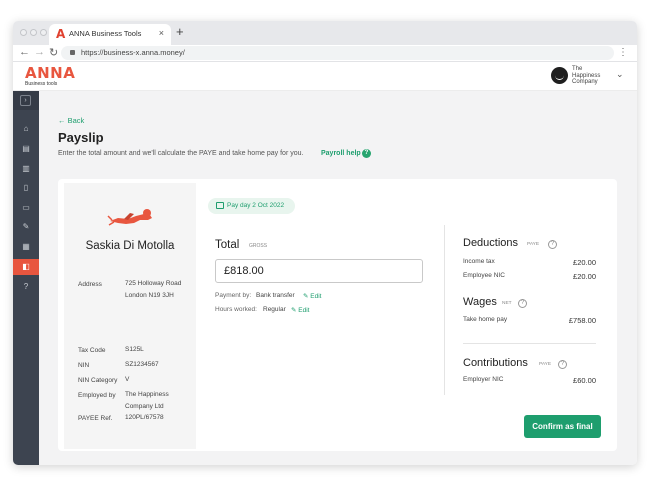 This screenshot has height=488, width=650. I want to click on anna-logo-subtitle: Business tools, so click(41, 84).